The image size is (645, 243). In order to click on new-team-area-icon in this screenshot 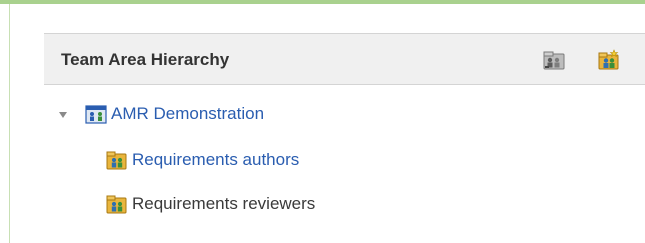, I will do `click(608, 59)`.